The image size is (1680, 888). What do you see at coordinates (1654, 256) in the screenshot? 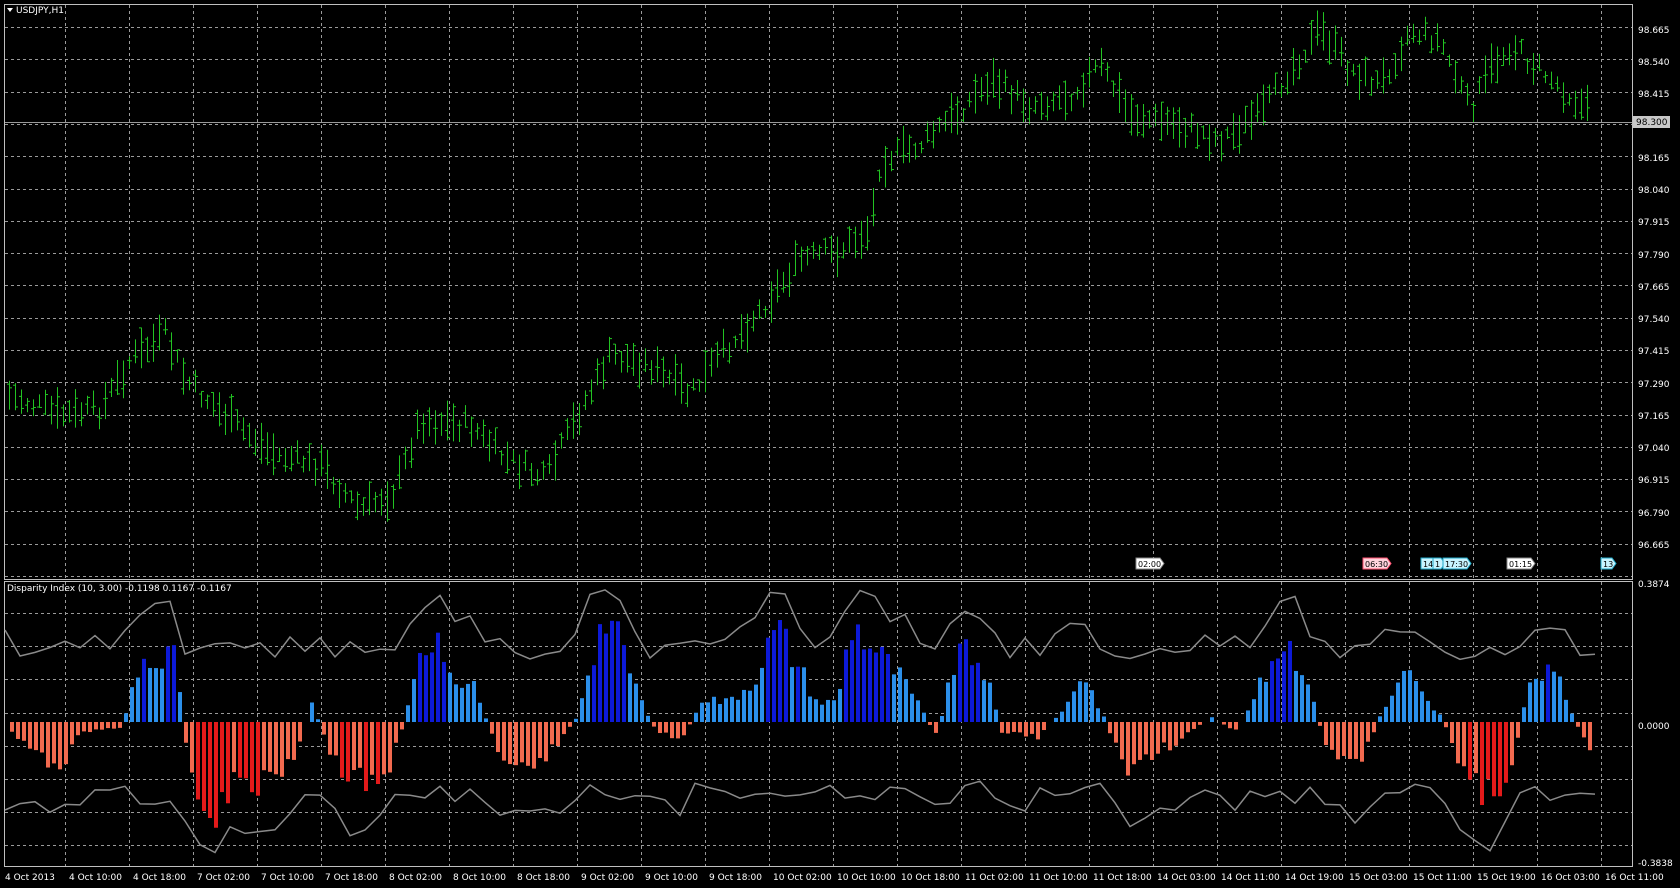
I see `price-axis-tick: 97.790` at bounding box center [1654, 256].